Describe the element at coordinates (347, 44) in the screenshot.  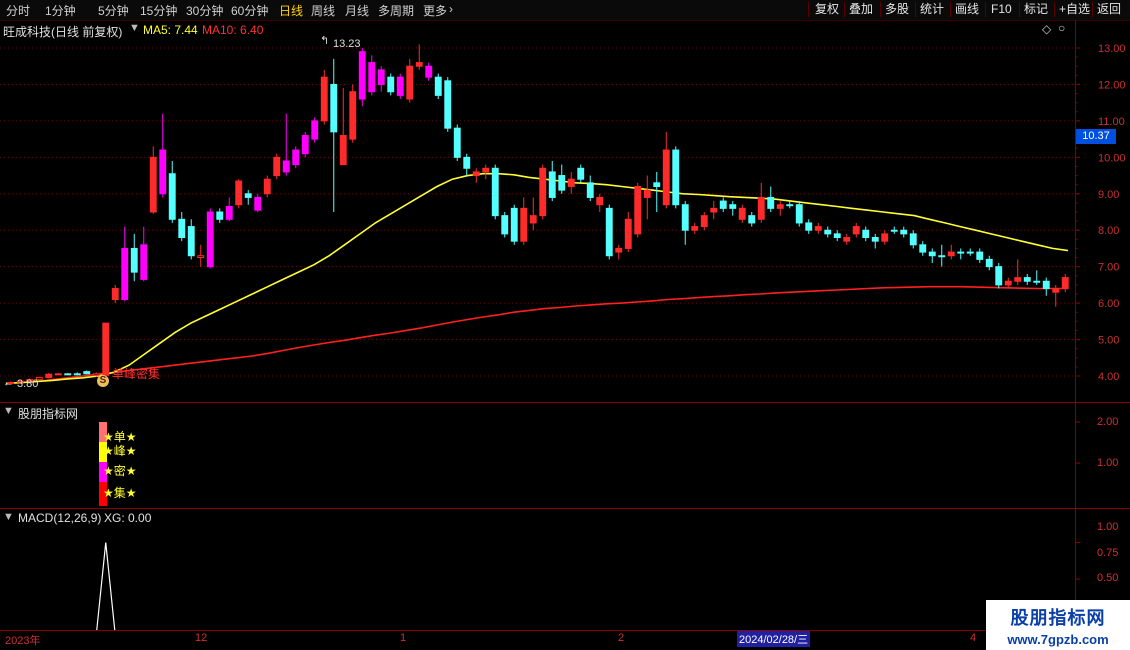
I see `high-price-marker: 13.23` at that location.